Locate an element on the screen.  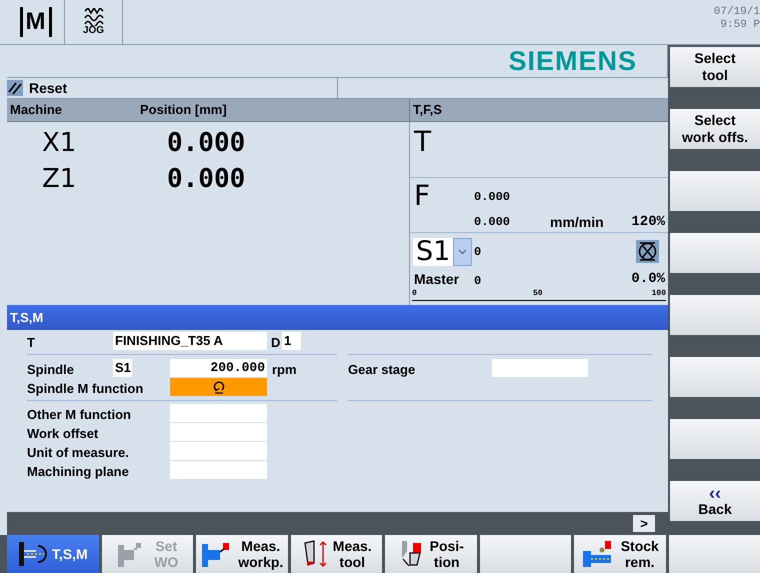
spindle-load: 0 is located at coordinates (478, 281).